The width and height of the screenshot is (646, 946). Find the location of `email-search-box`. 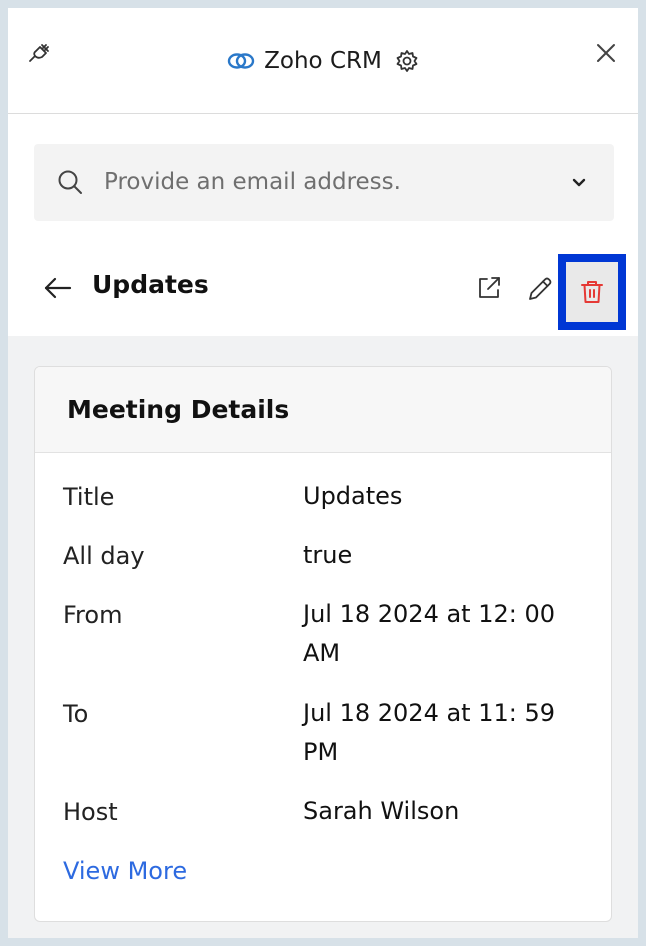

email-search-box is located at coordinates (324, 182).